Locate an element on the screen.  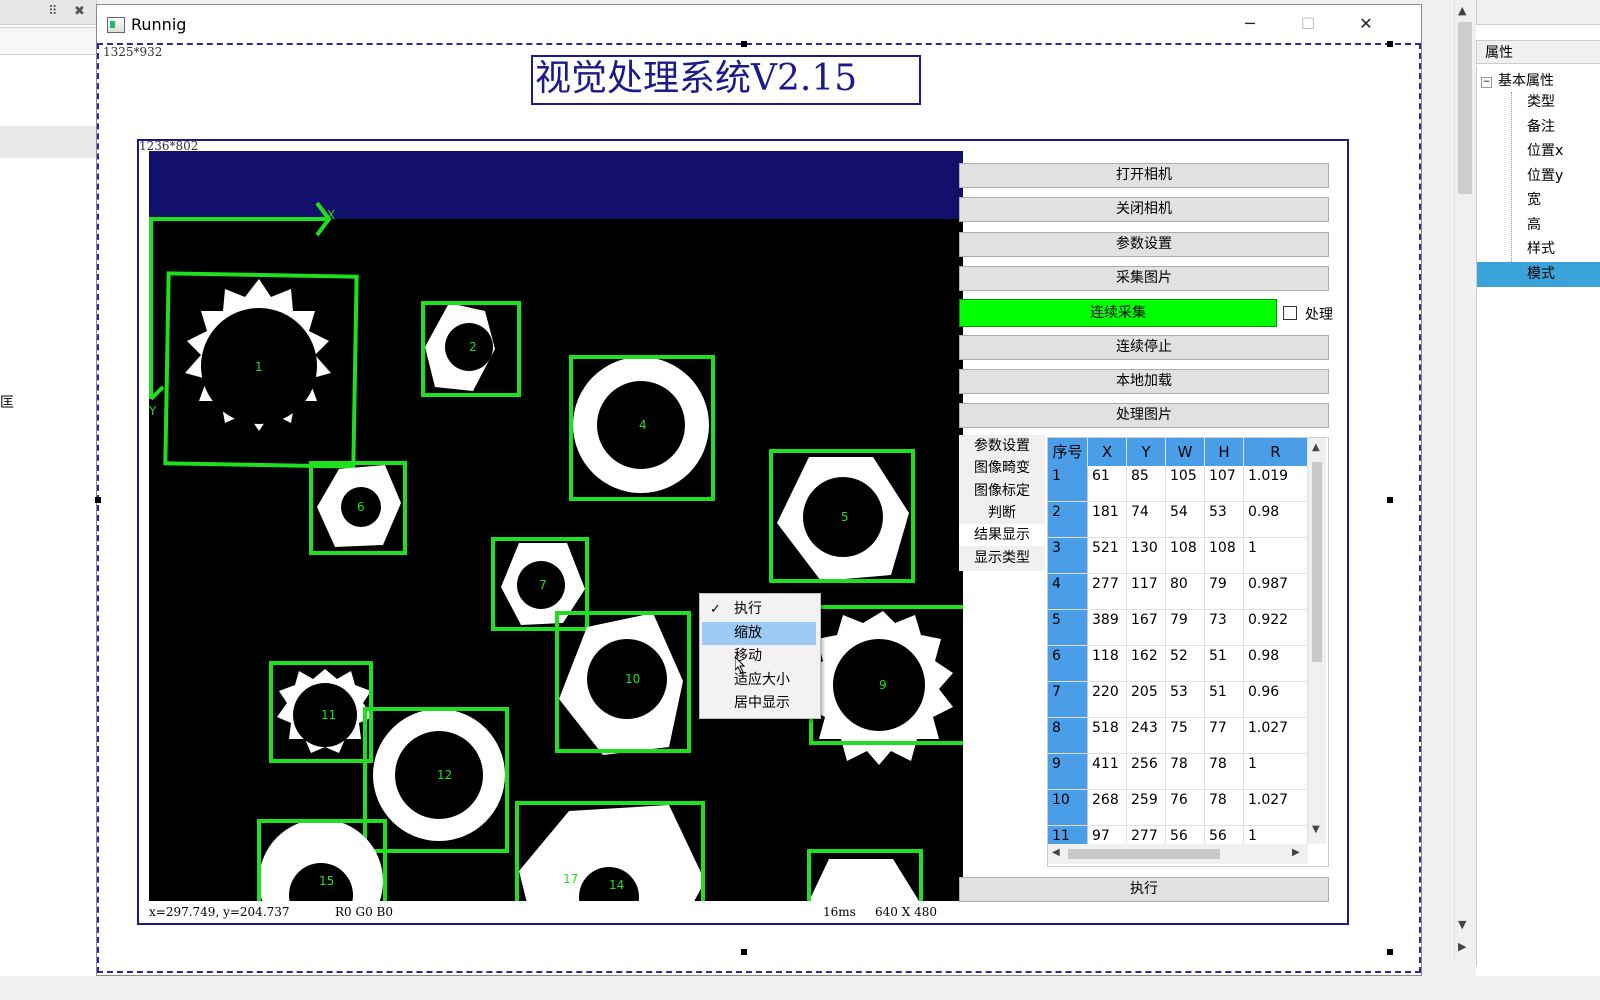
param-settings-button: 参数设置 is located at coordinates (1144, 244).